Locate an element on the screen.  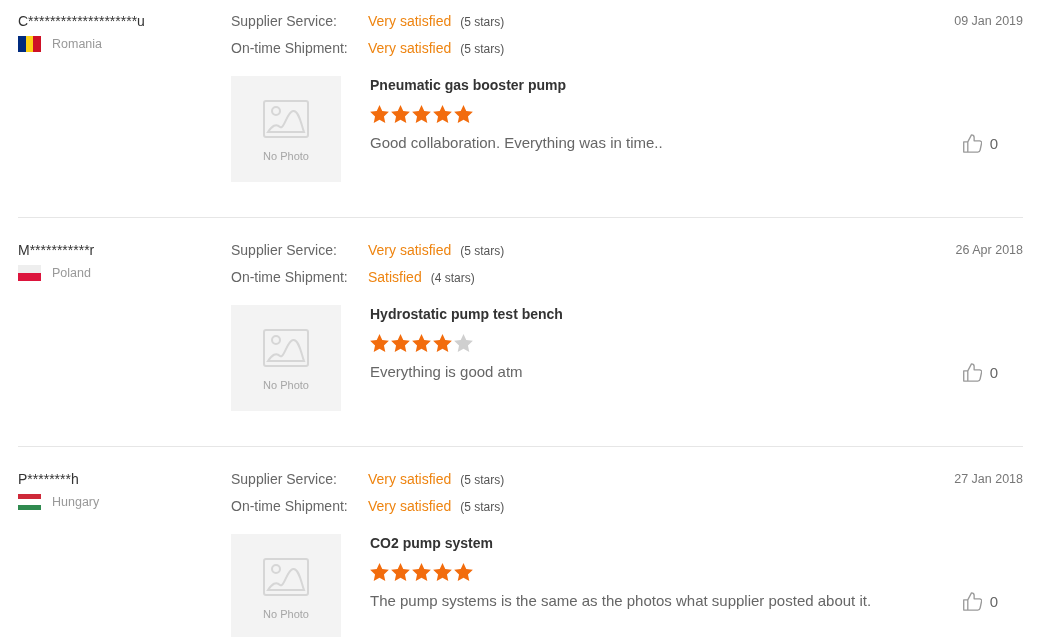
review-date: 27 Jan 2018 is located at coordinates (988, 479).